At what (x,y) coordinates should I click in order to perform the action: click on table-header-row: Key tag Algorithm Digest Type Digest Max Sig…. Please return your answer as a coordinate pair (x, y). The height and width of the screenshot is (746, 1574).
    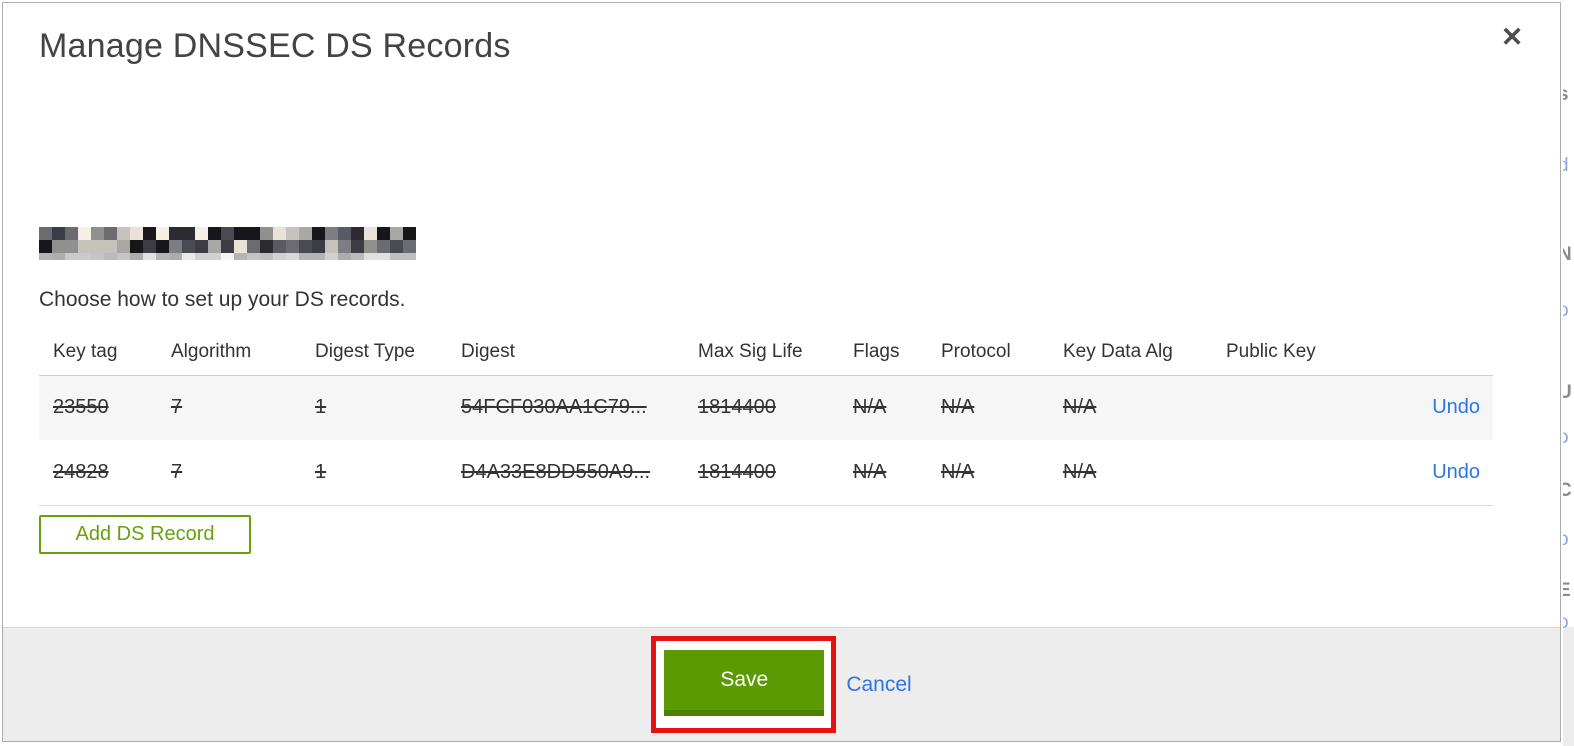
    Looking at the image, I should click on (766, 352).